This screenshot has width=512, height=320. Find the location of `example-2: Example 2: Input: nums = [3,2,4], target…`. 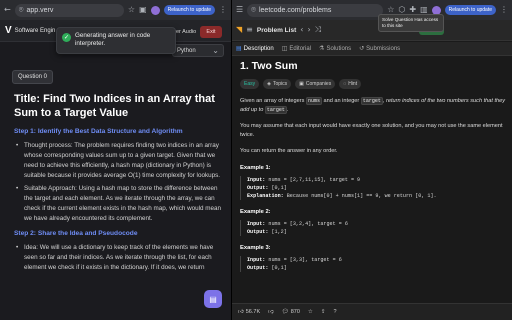

example-2: Example 2: Input: nums = [3,2,4], target… is located at coordinates (373, 222).